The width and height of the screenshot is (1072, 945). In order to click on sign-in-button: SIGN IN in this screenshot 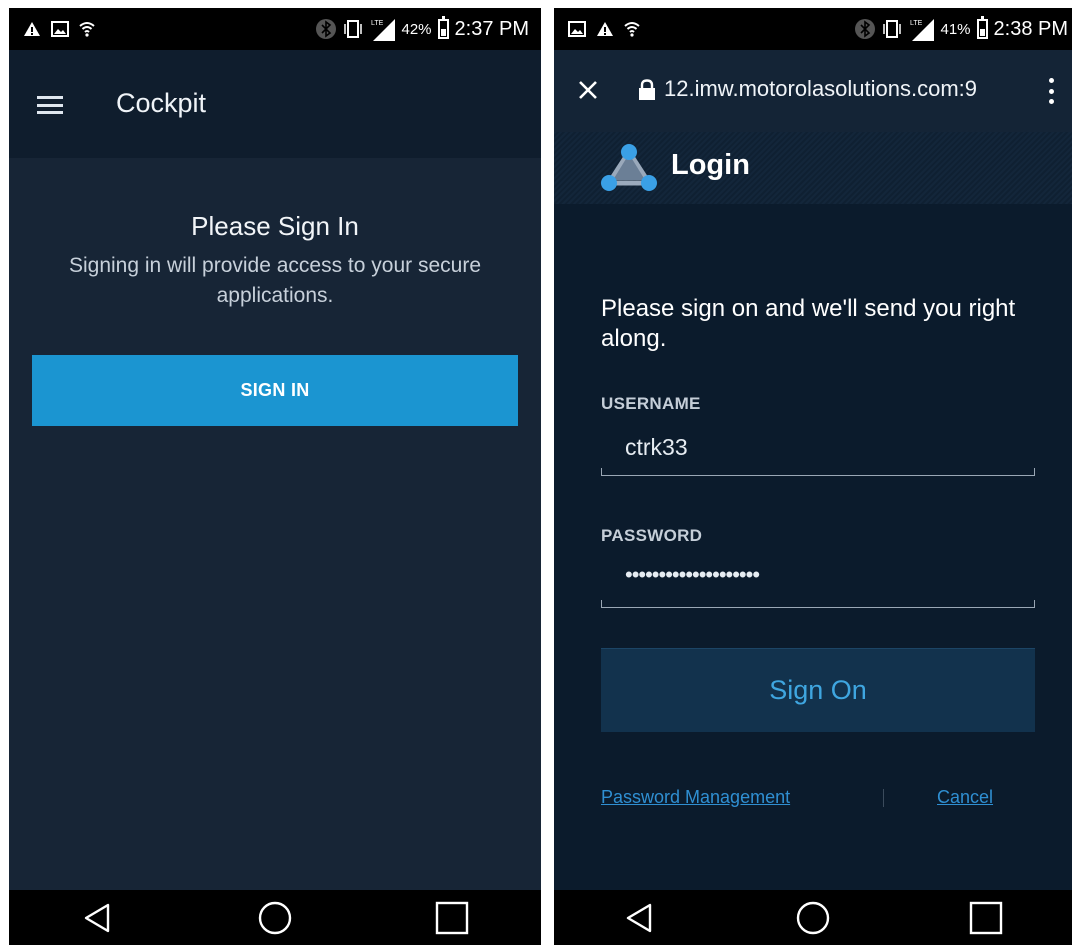, I will do `click(275, 390)`.